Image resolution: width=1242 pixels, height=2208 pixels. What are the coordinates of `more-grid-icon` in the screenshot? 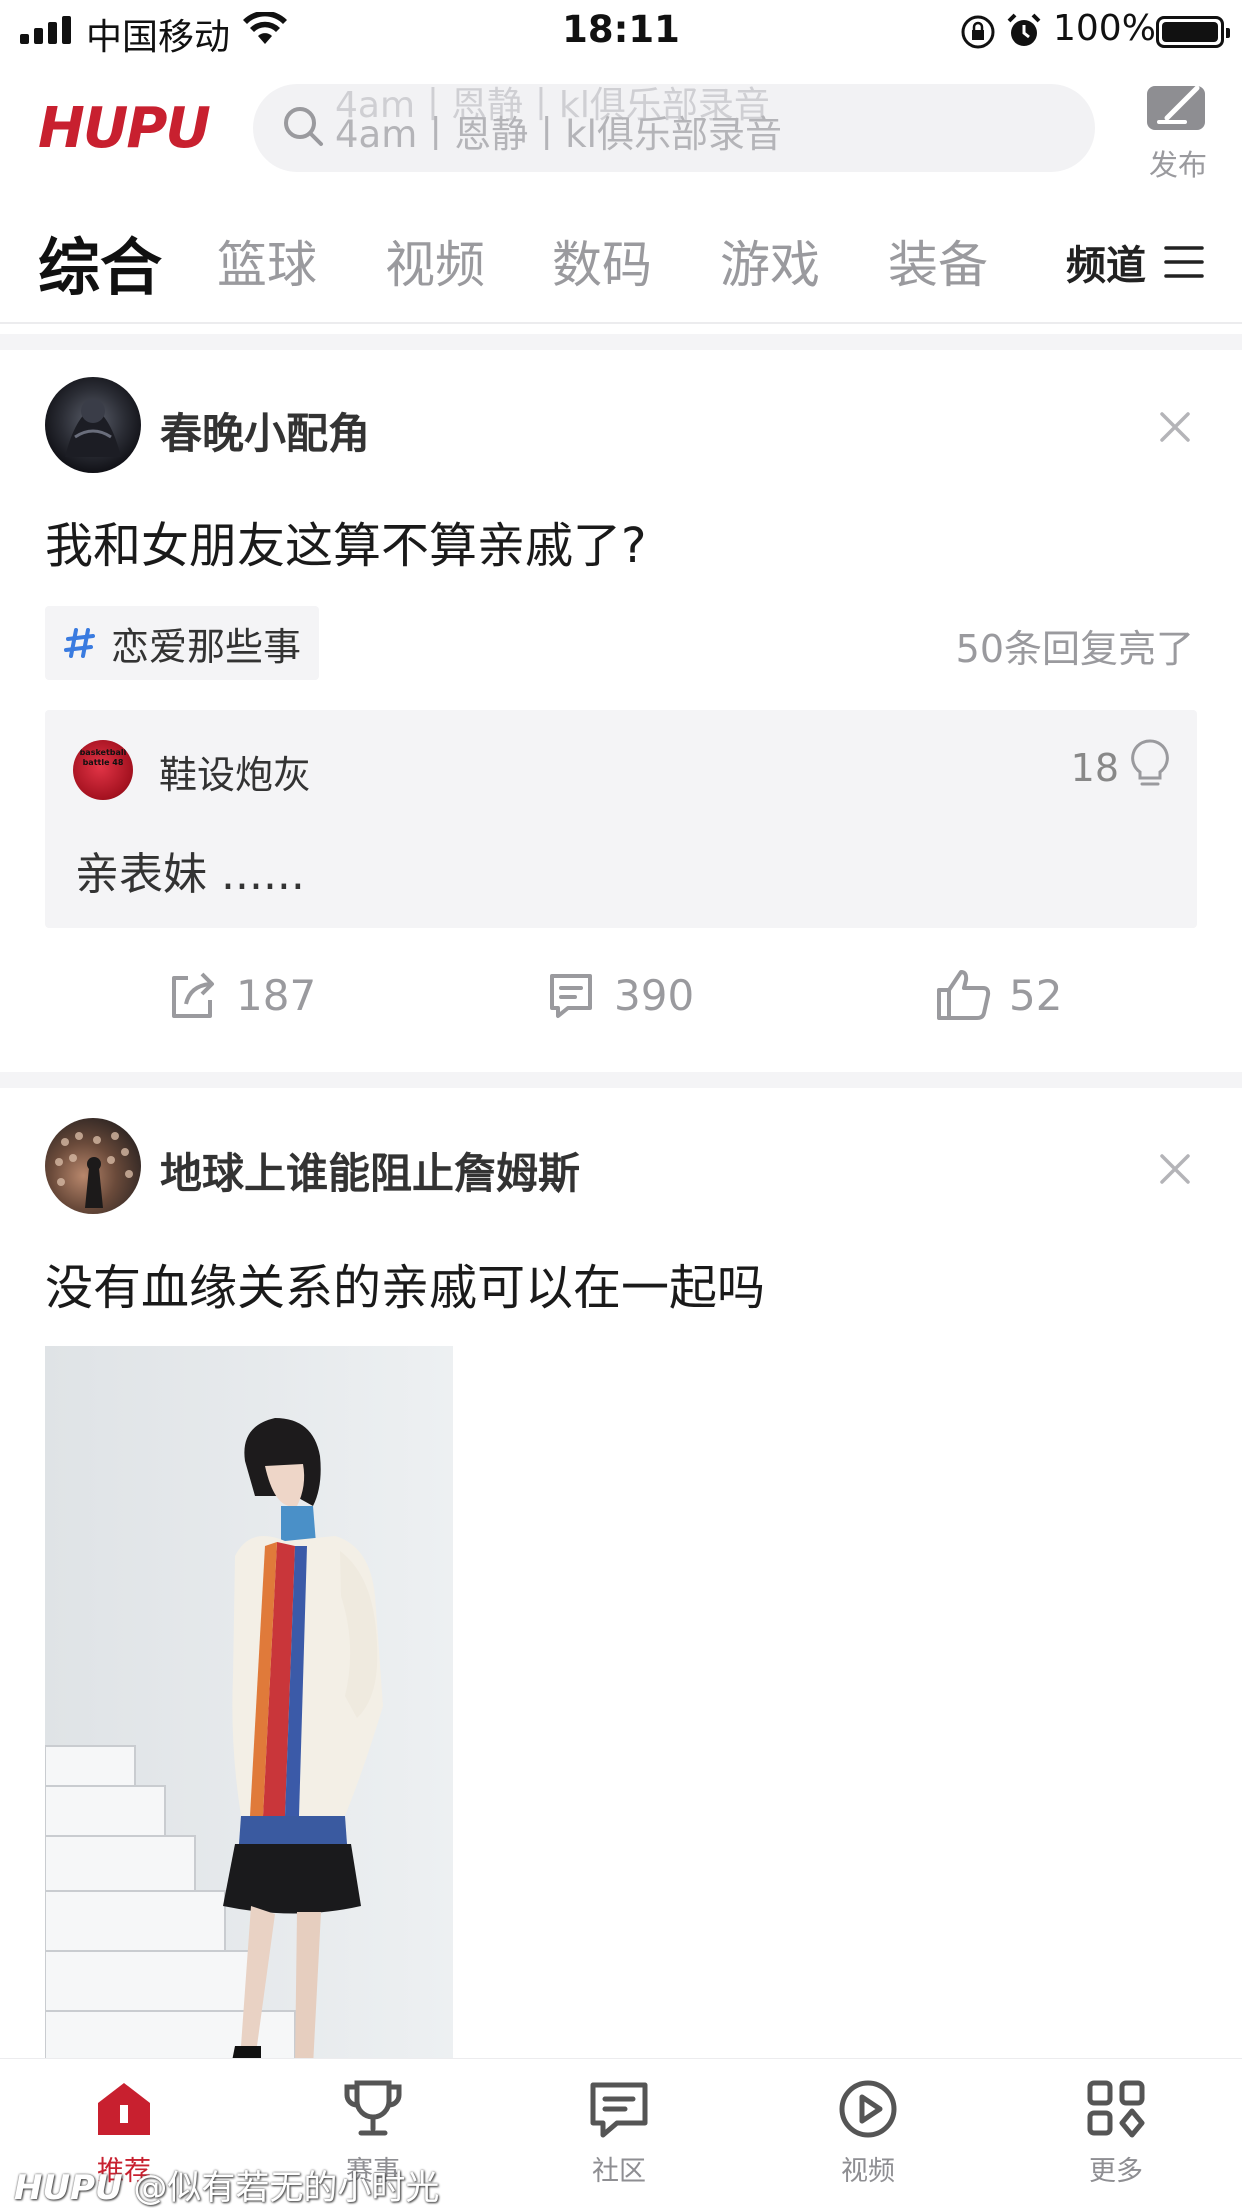 It's located at (1116, 2109).